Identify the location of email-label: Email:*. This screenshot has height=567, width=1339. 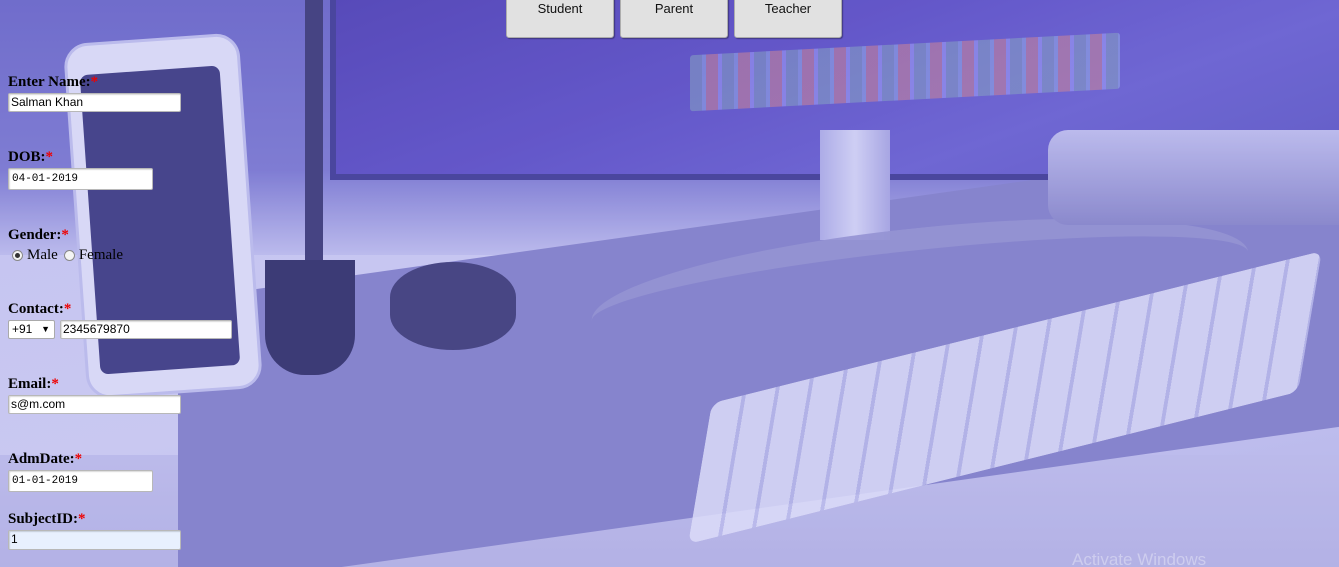
(33, 384).